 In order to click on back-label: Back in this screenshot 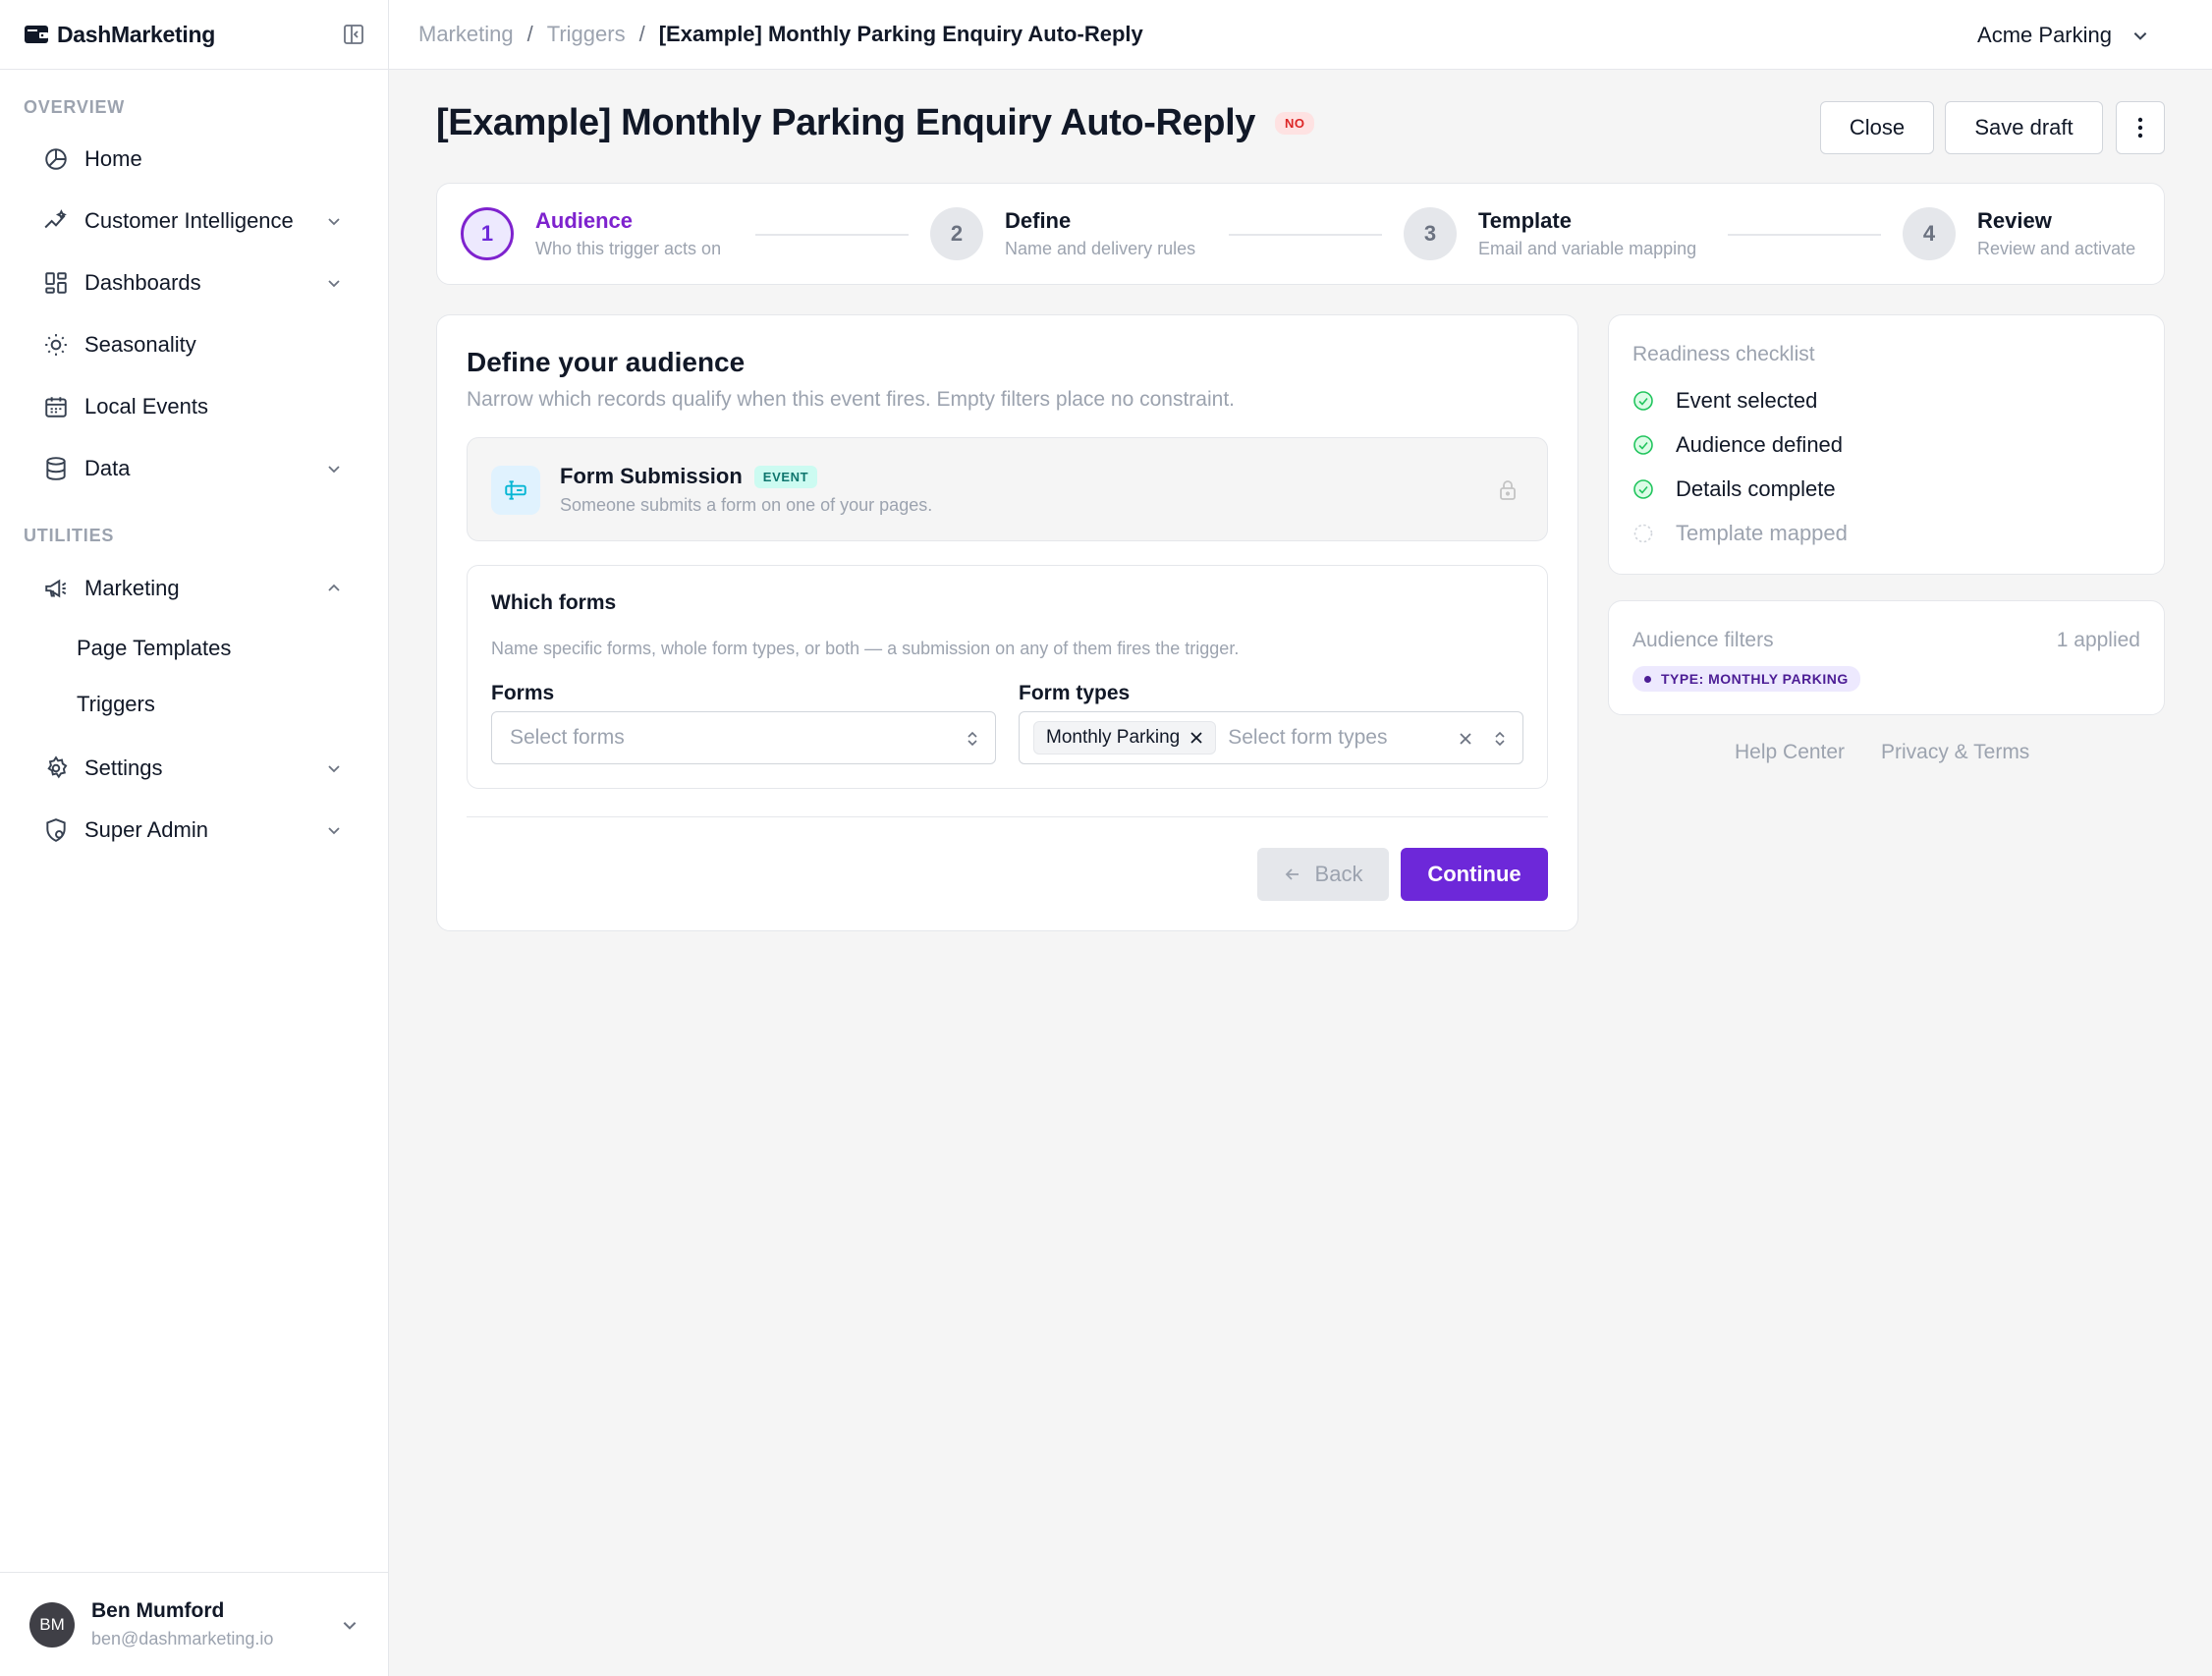, I will do `click(1338, 874)`.